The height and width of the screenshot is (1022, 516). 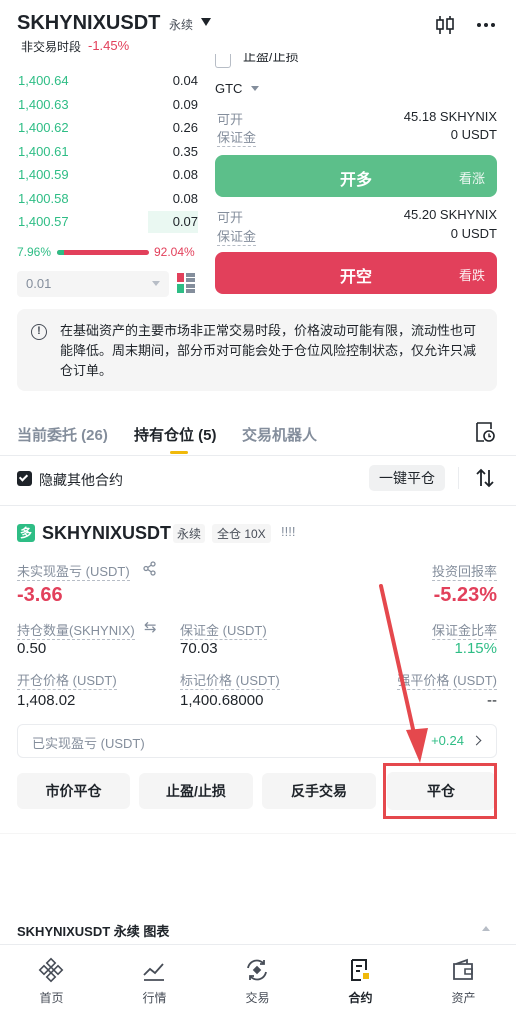 I want to click on trade-icon, so click(x=257, y=970).